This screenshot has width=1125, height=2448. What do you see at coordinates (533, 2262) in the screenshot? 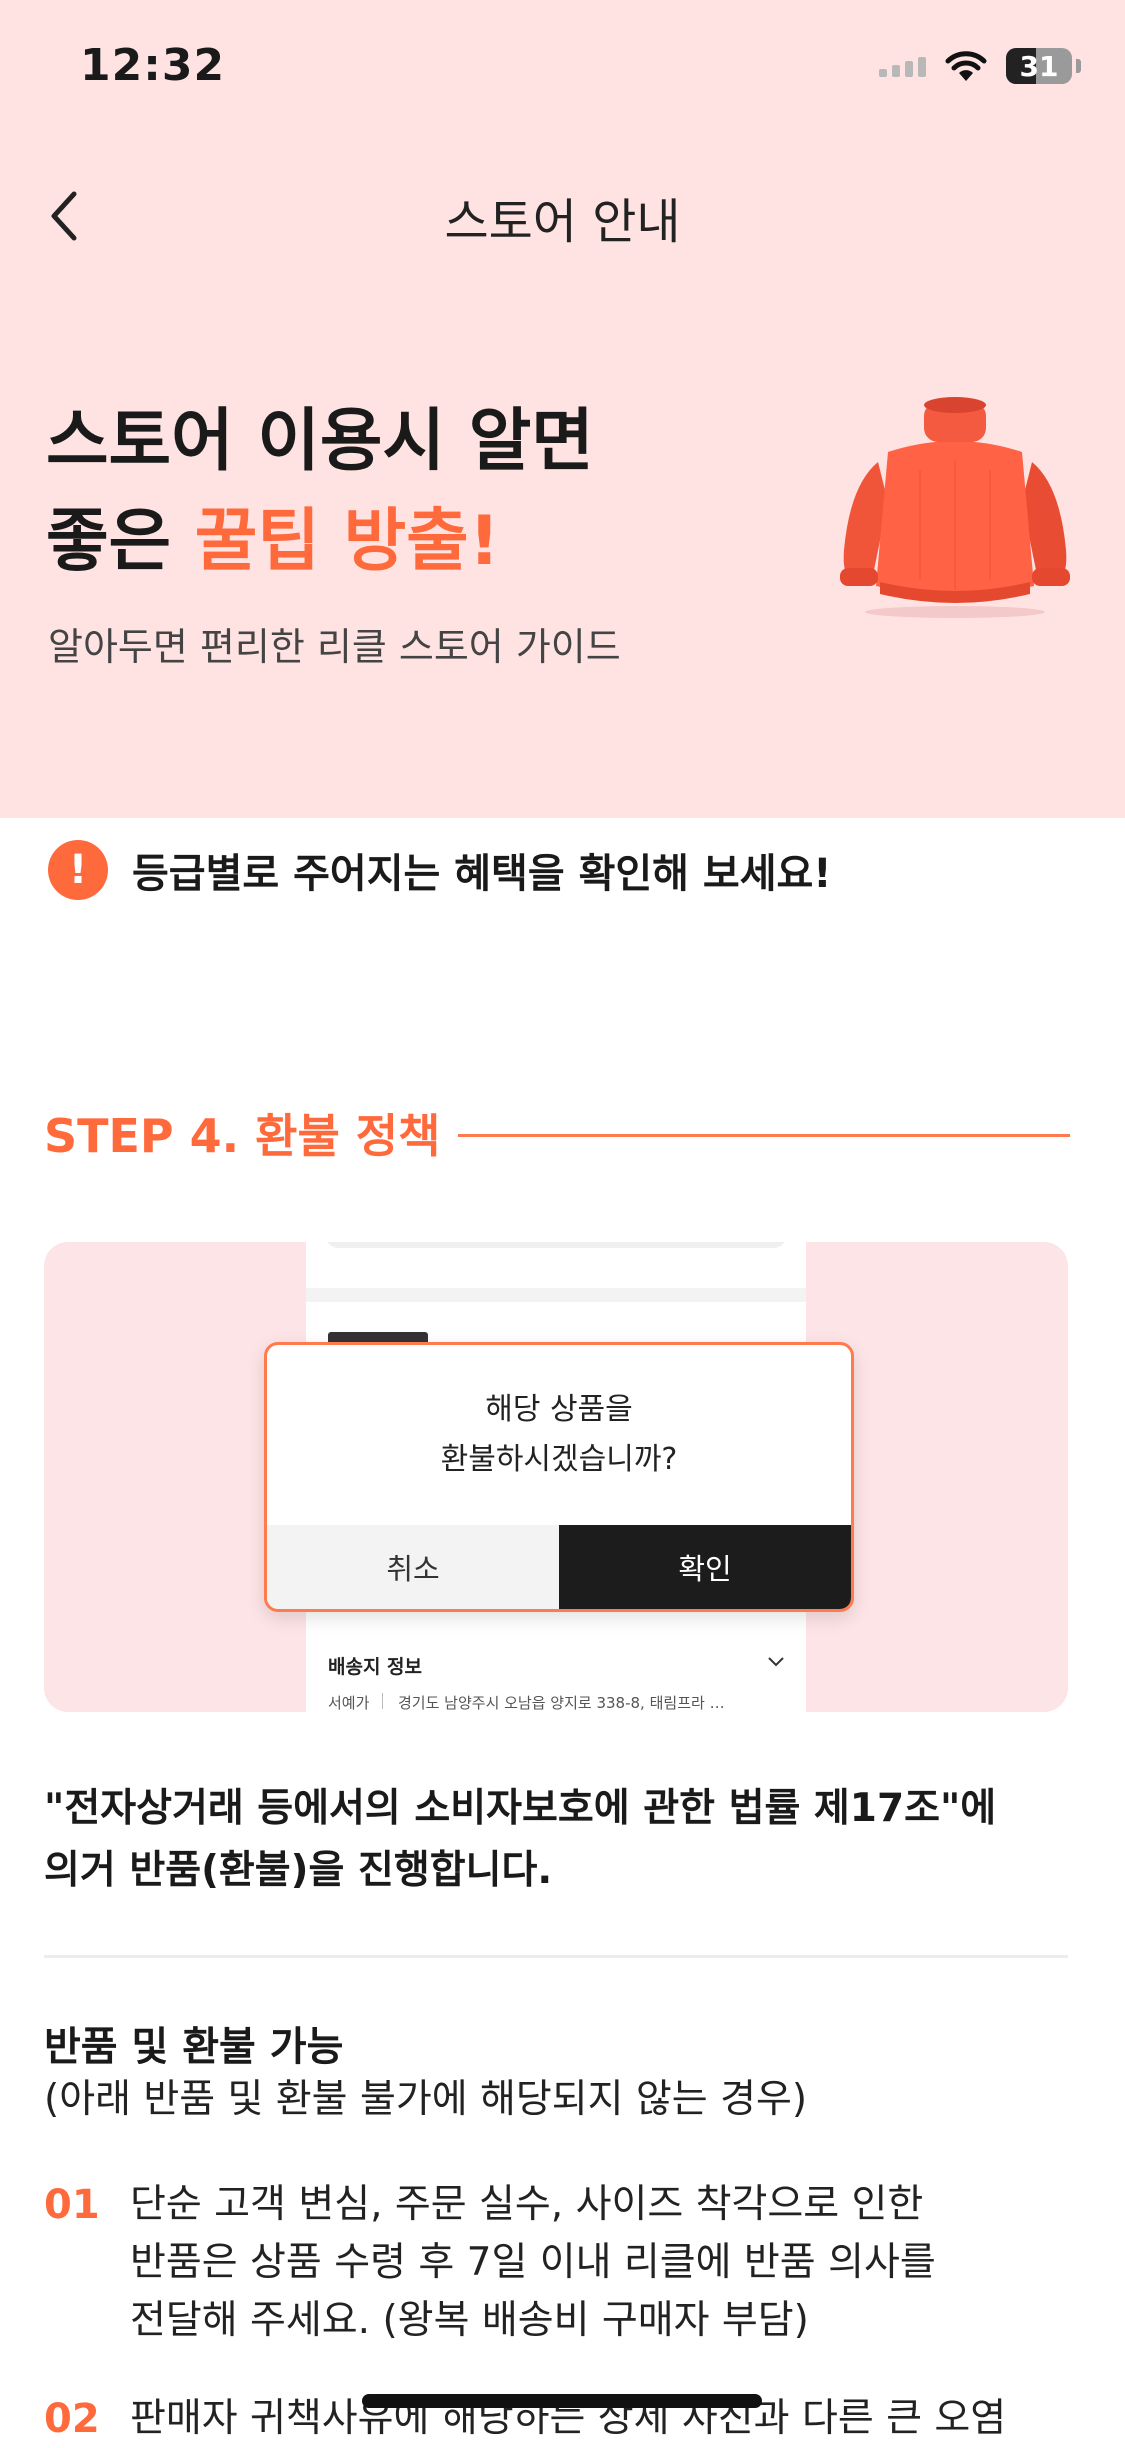
I see `list-item-line: 반품은 상품 수령 후 7일 이내 리클에 반품 의사를` at bounding box center [533, 2262].